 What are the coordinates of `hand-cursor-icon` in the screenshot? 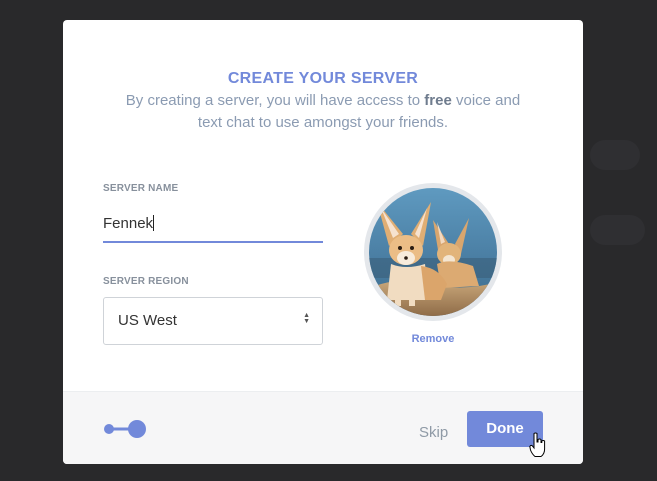 It's located at (537, 444).